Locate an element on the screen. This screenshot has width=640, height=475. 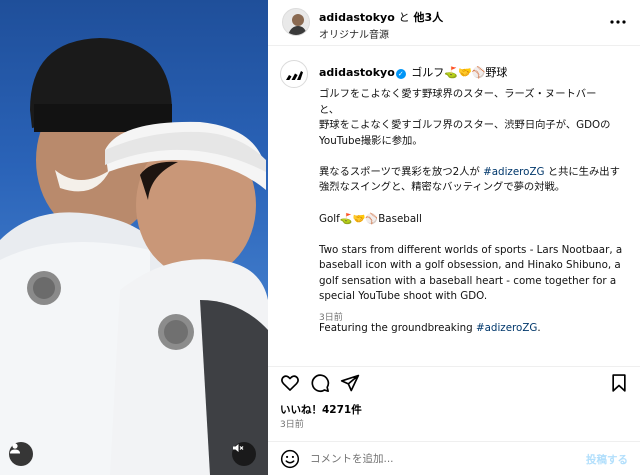
more-options-button is located at coordinates (618, 22).